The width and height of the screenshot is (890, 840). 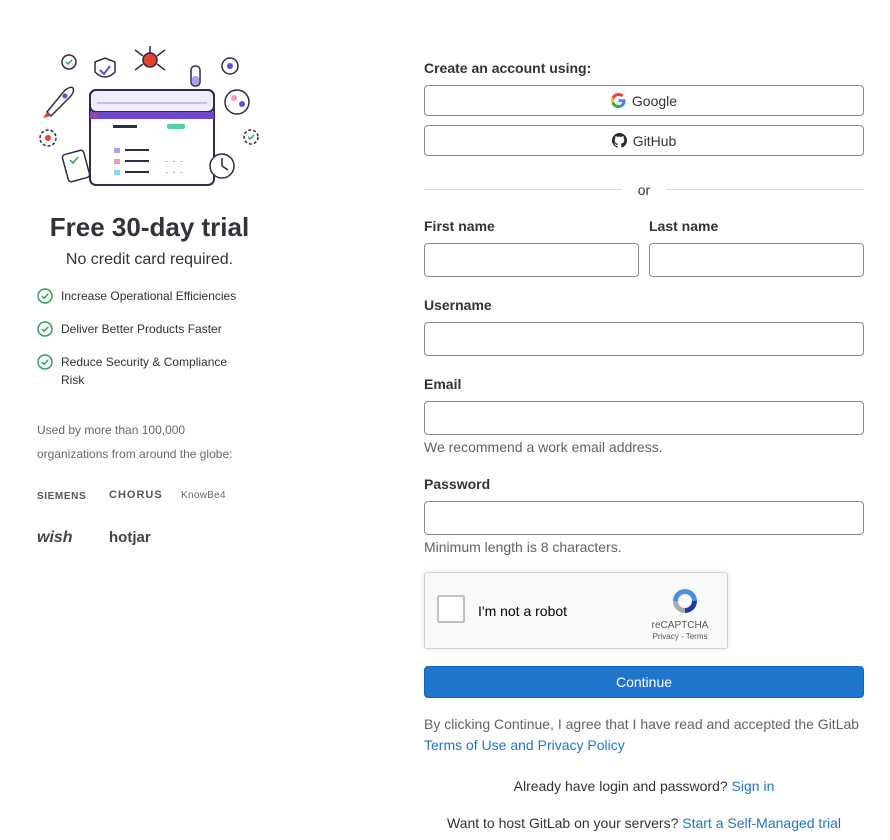 I want to click on recaptcha-brand: reCAPTCHA, so click(x=680, y=625).